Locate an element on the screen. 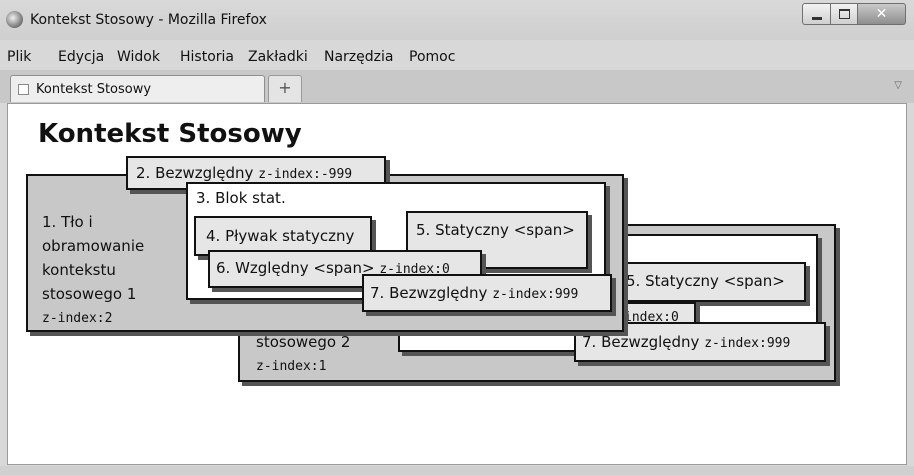  window-controls: ✕ is located at coordinates (854, 14).